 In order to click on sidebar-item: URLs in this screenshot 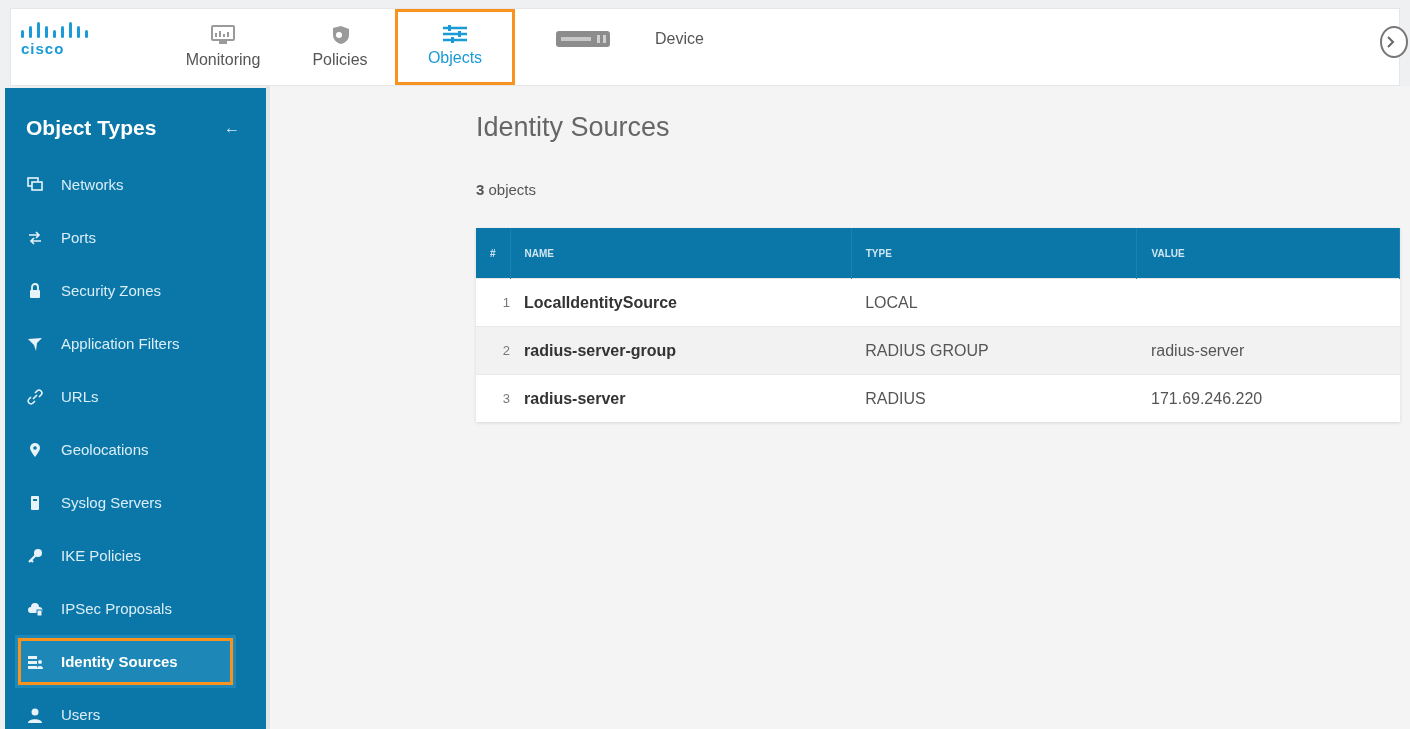, I will do `click(135, 396)`.